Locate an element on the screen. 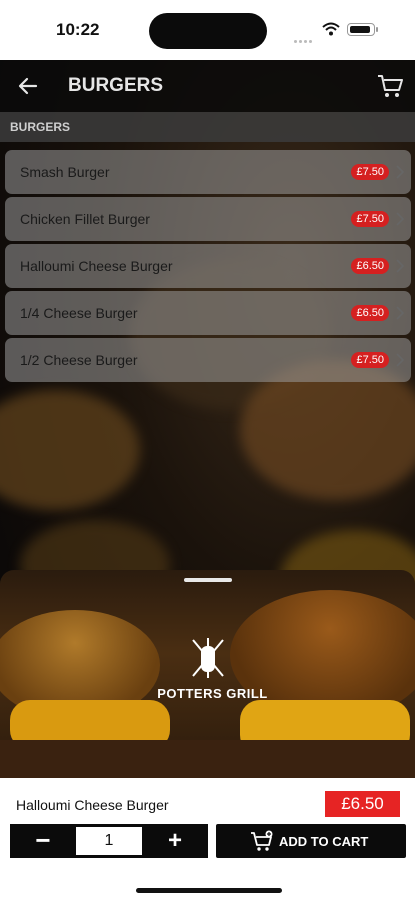 The width and height of the screenshot is (415, 900). list-item: 1/2 Cheese Burger £7.50 is located at coordinates (208, 360).